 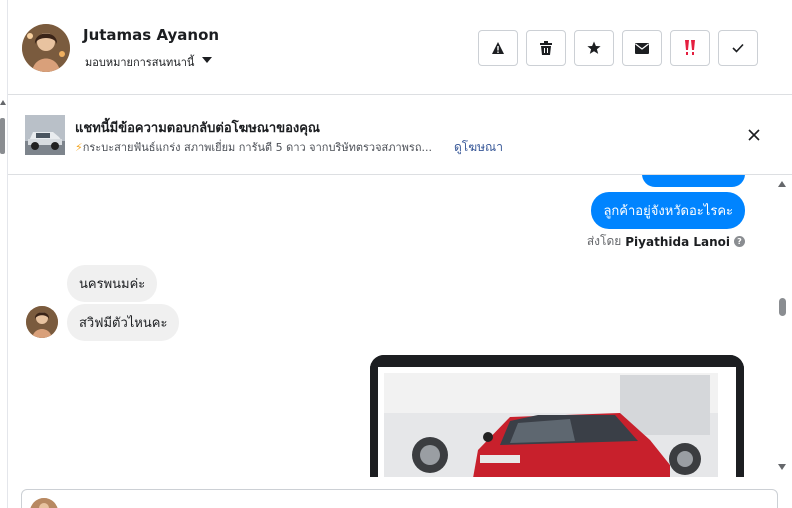 What do you see at coordinates (618, 48) in the screenshot?
I see `header-actions` at bounding box center [618, 48].